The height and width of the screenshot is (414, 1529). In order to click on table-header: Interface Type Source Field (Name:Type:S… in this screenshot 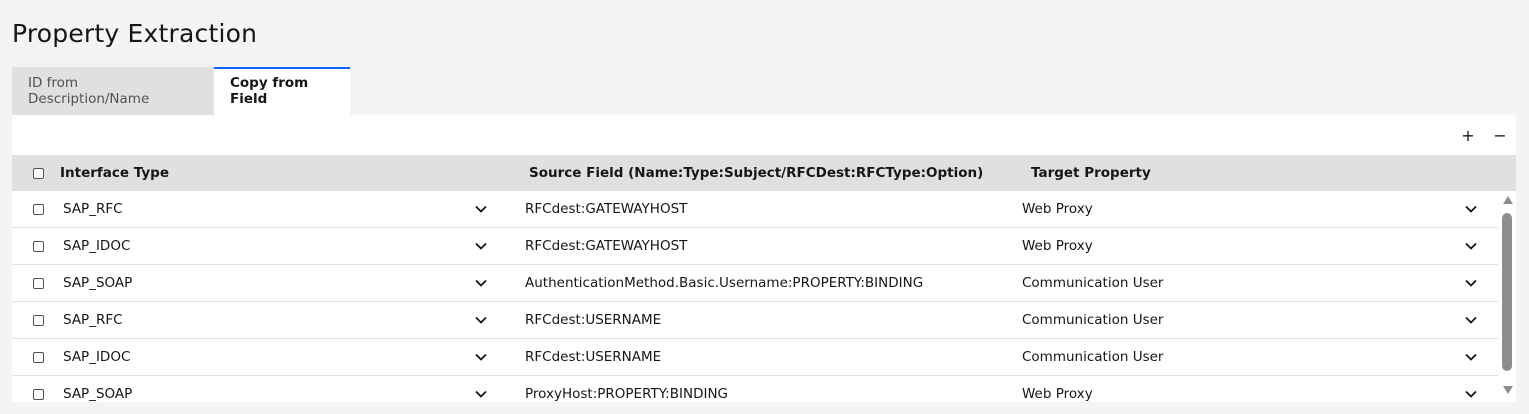, I will do `click(764, 173)`.